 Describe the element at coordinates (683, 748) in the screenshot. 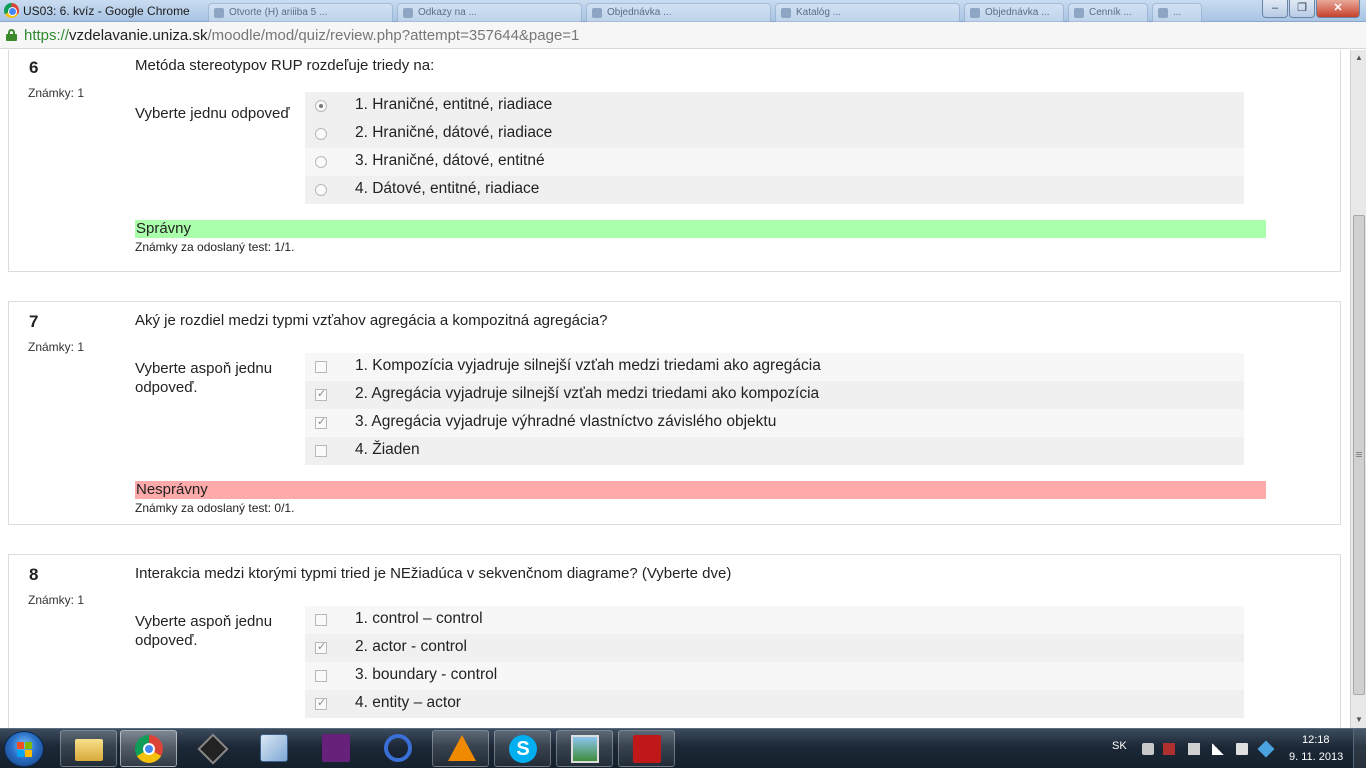

I see `windows-taskbar: S SK 12:18 9. 11. 2013` at that location.